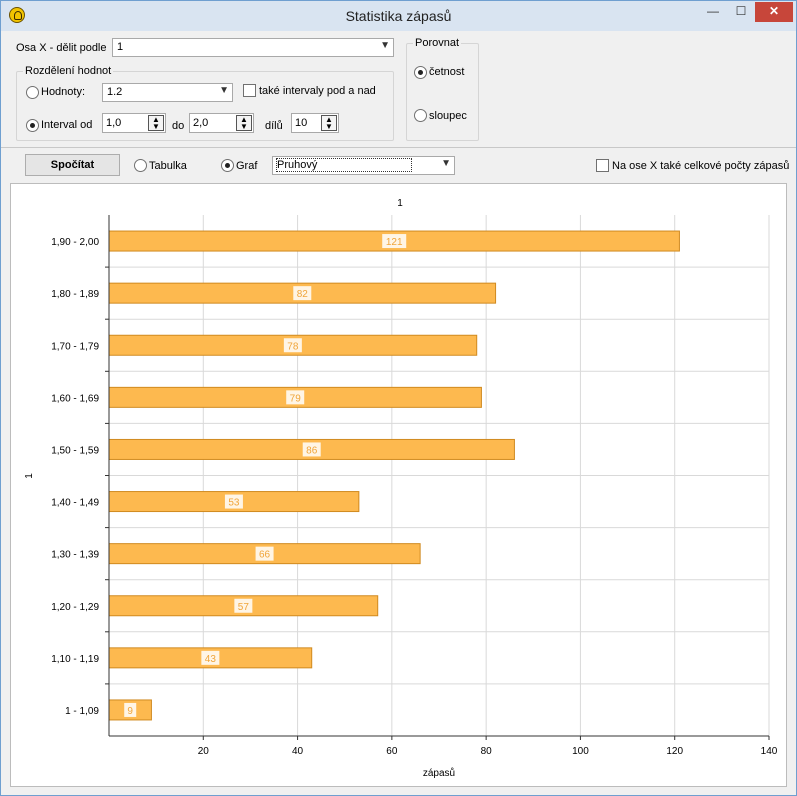  Describe the element at coordinates (420, 72) in the screenshot. I see `frequency-radio` at that location.